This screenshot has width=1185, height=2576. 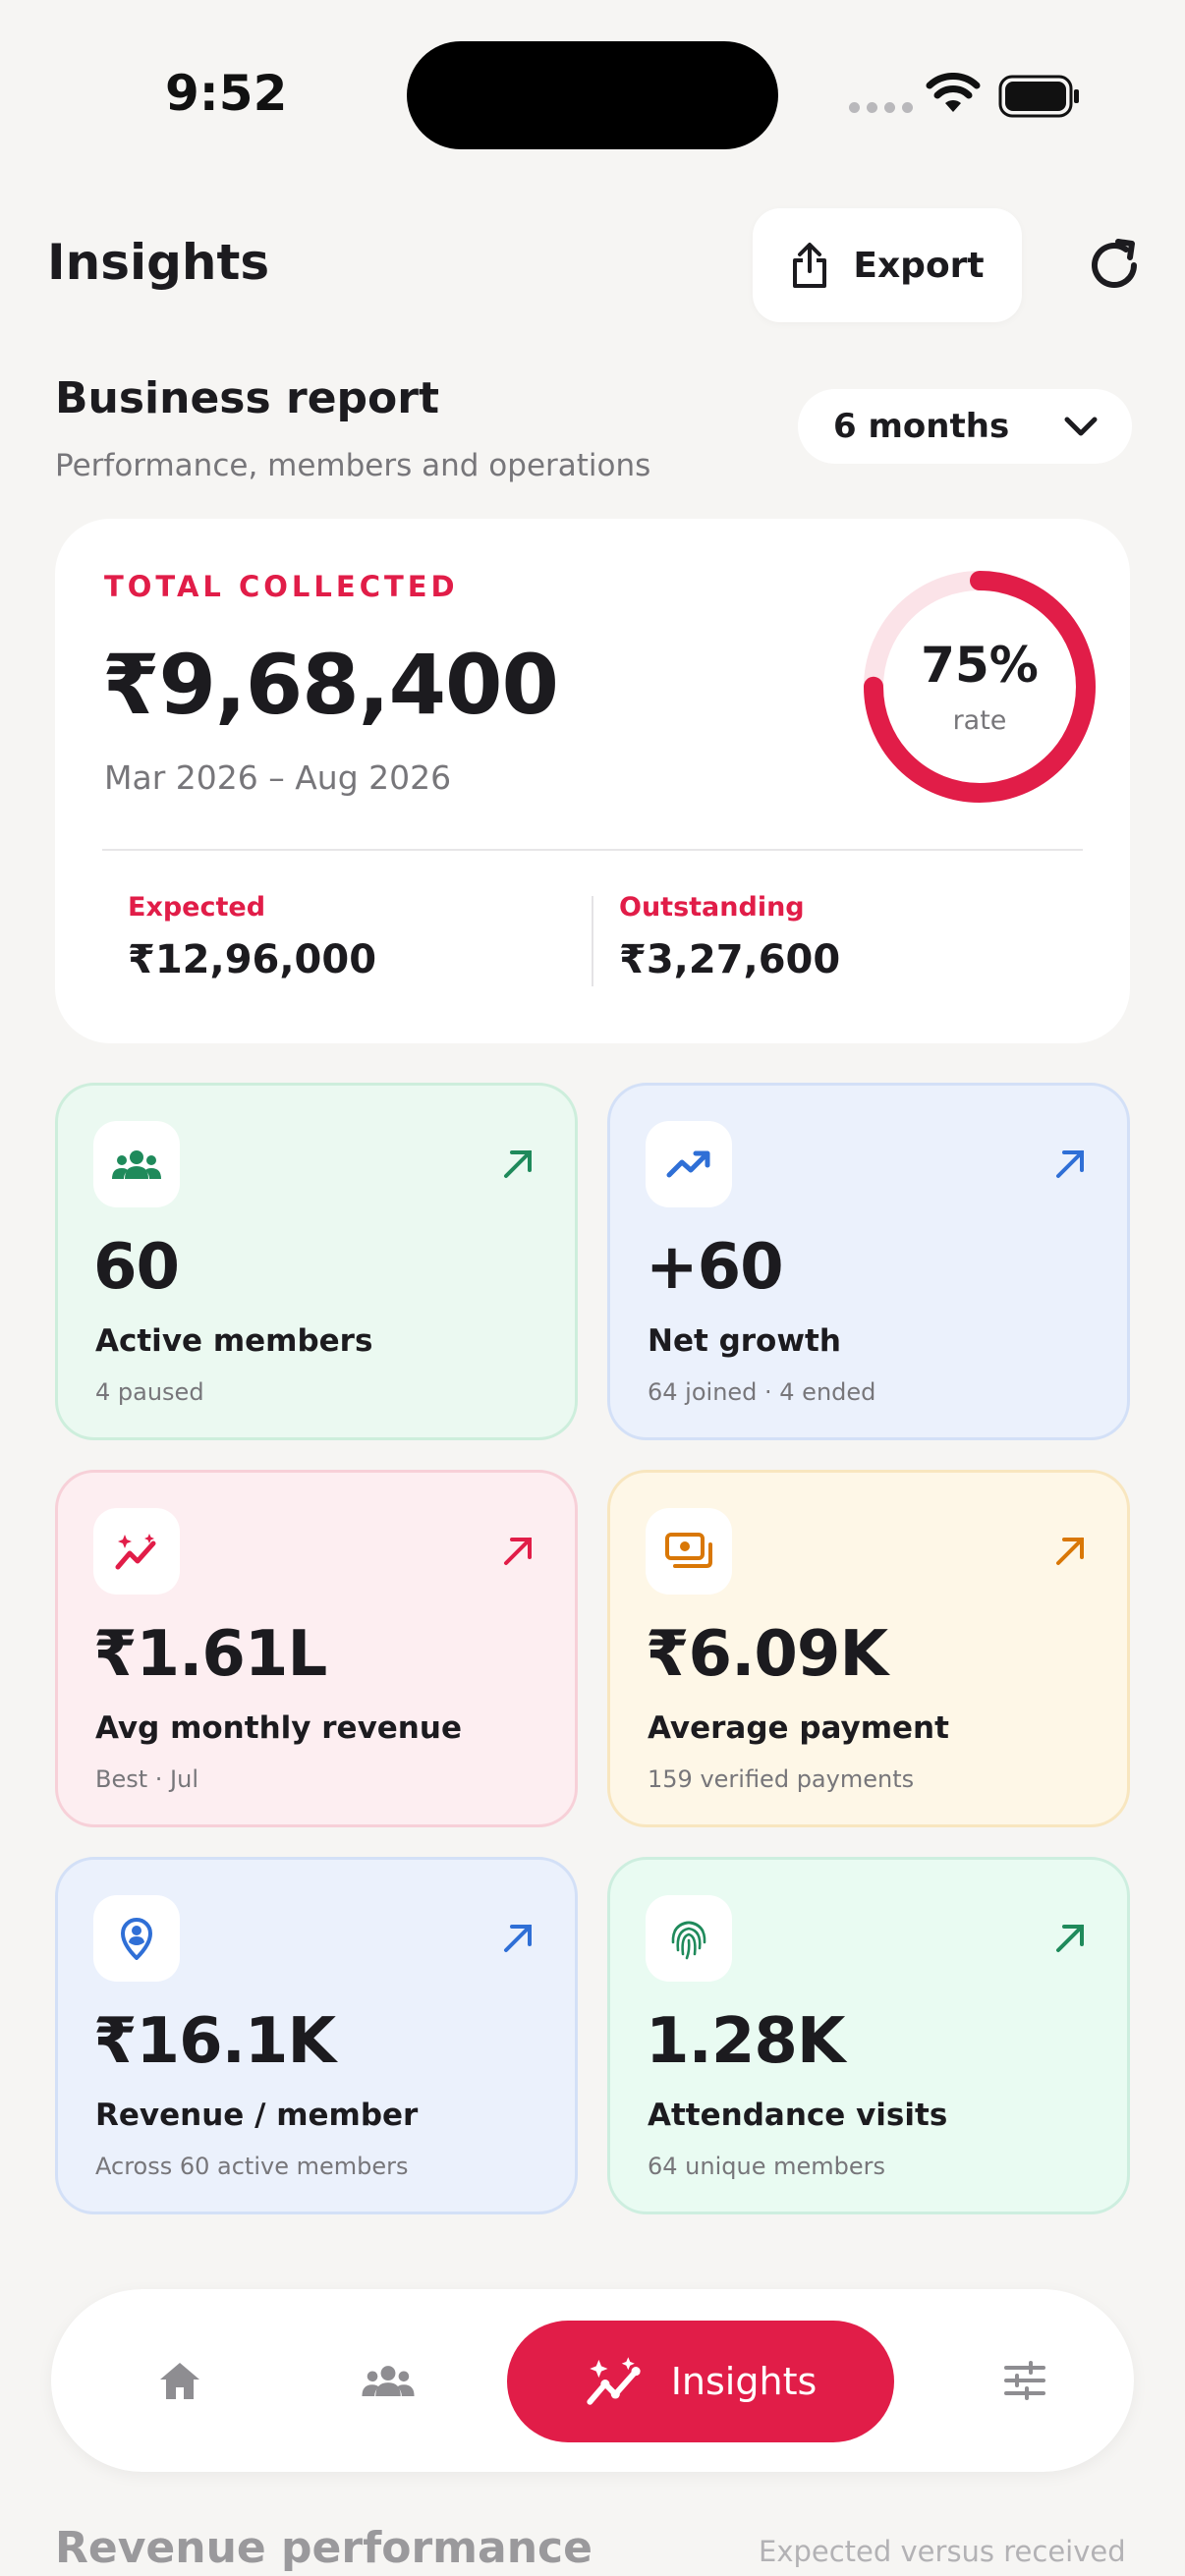 I want to click on total-amount: ₹9,68,400, so click(x=331, y=685).